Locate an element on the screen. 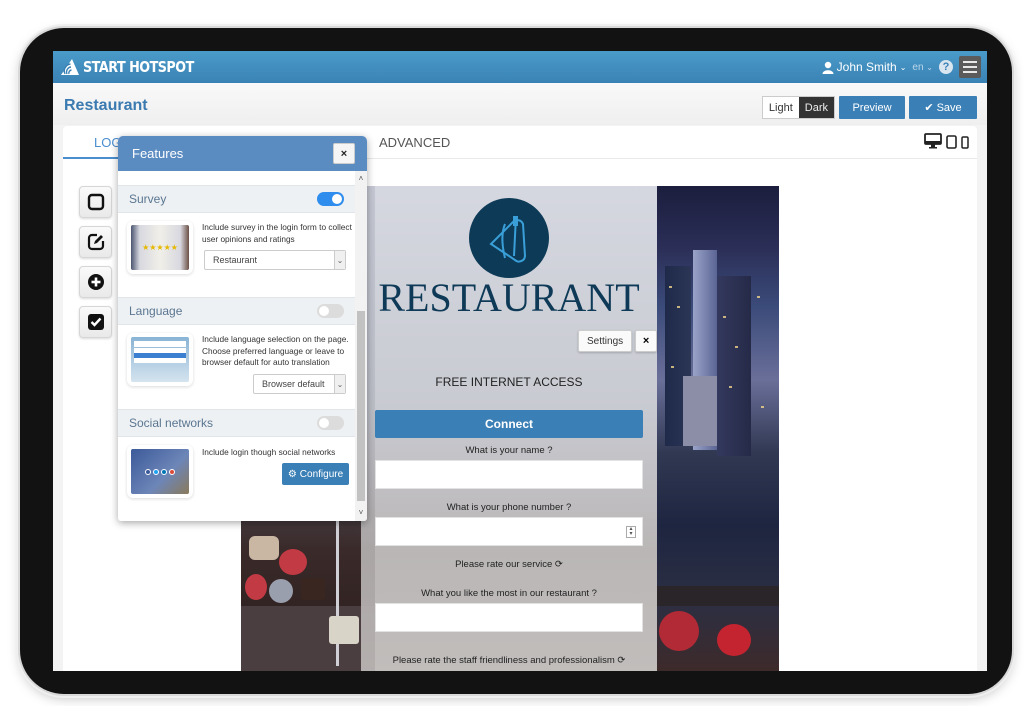 Image resolution: width=1024 pixels, height=706 pixels. plus-circle-icon is located at coordinates (95, 282).